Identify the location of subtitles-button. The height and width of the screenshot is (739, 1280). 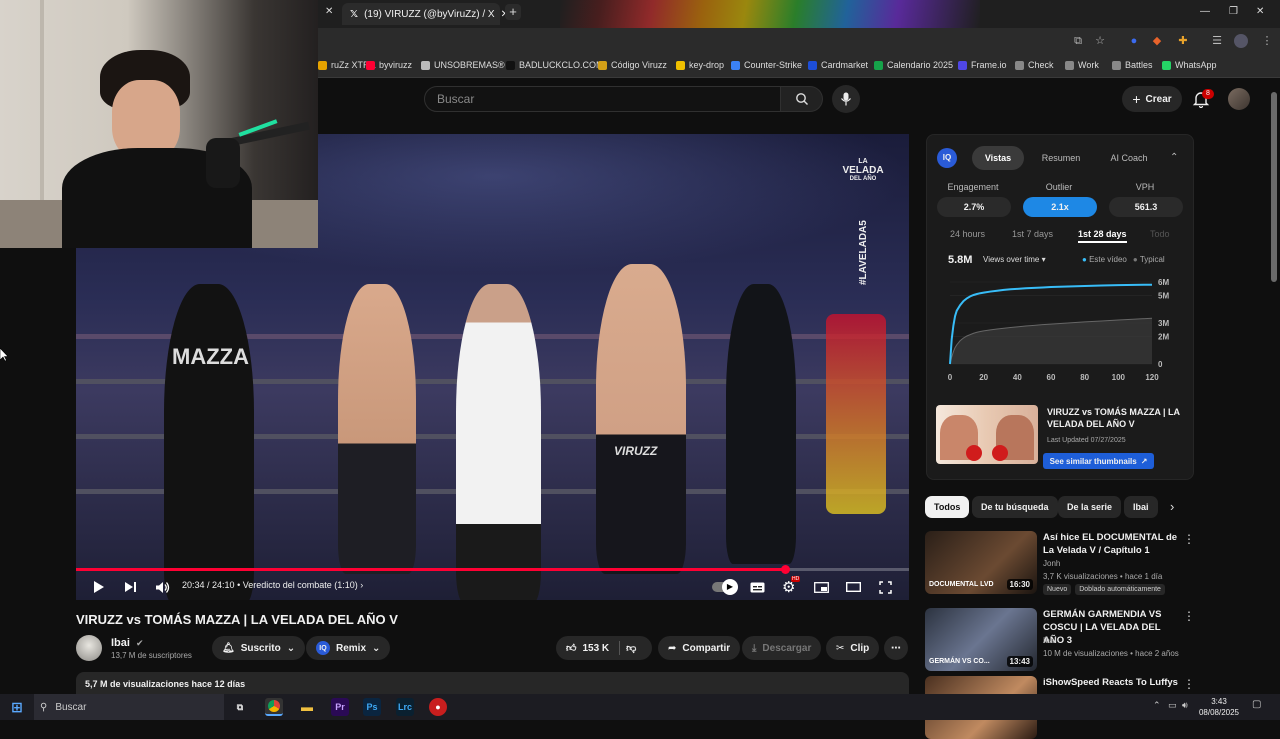
(757, 587).